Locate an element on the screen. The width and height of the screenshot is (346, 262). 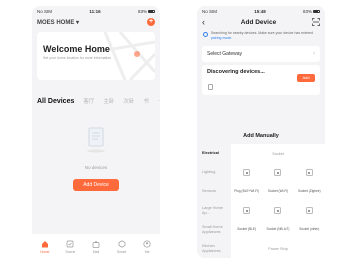
nav-home: Home is located at coordinates (45, 247).